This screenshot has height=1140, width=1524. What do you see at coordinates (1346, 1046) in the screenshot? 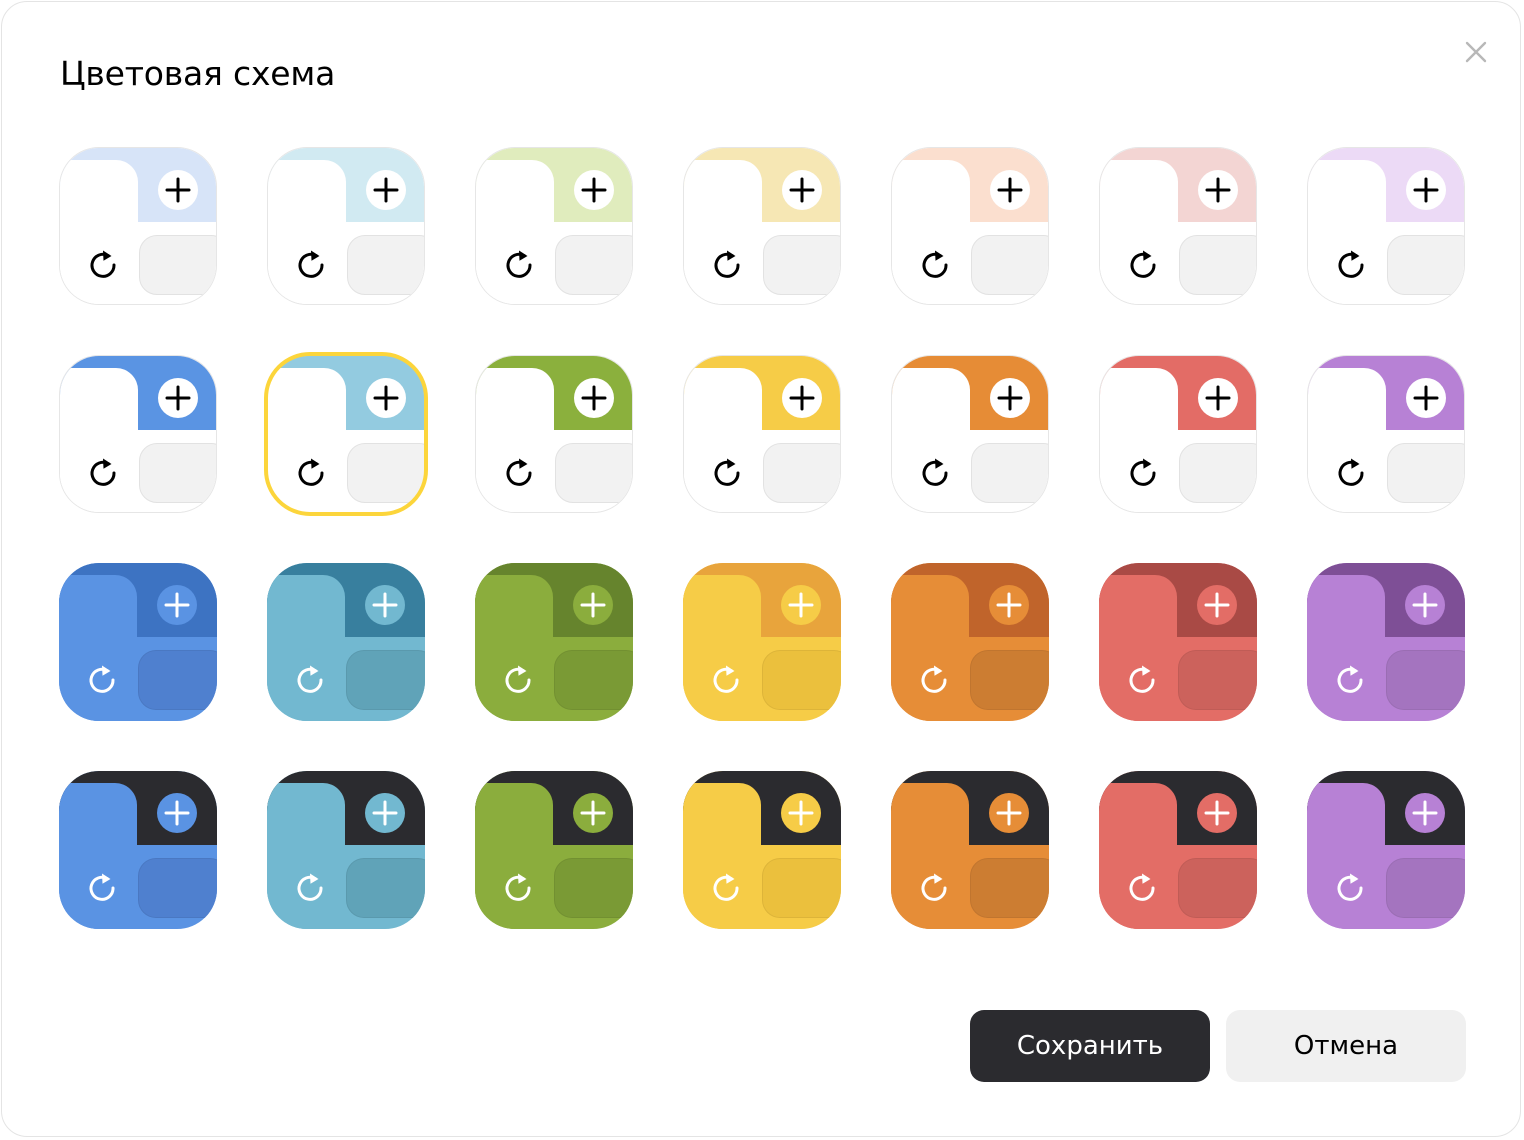
I see `cancel-button: Отмена` at bounding box center [1346, 1046].